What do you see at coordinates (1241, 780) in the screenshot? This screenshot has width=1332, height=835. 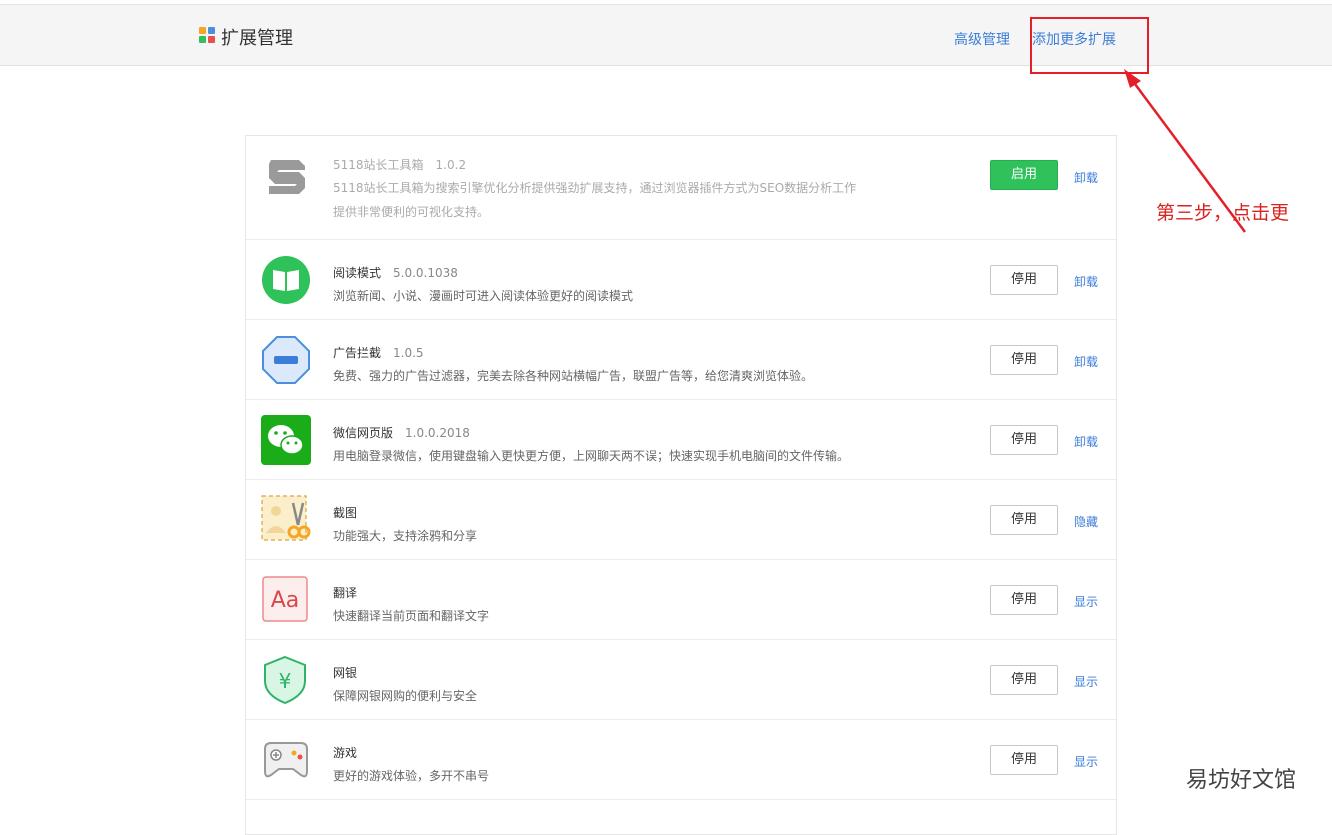 I see `watermark-text: 易坊好文馆` at bounding box center [1241, 780].